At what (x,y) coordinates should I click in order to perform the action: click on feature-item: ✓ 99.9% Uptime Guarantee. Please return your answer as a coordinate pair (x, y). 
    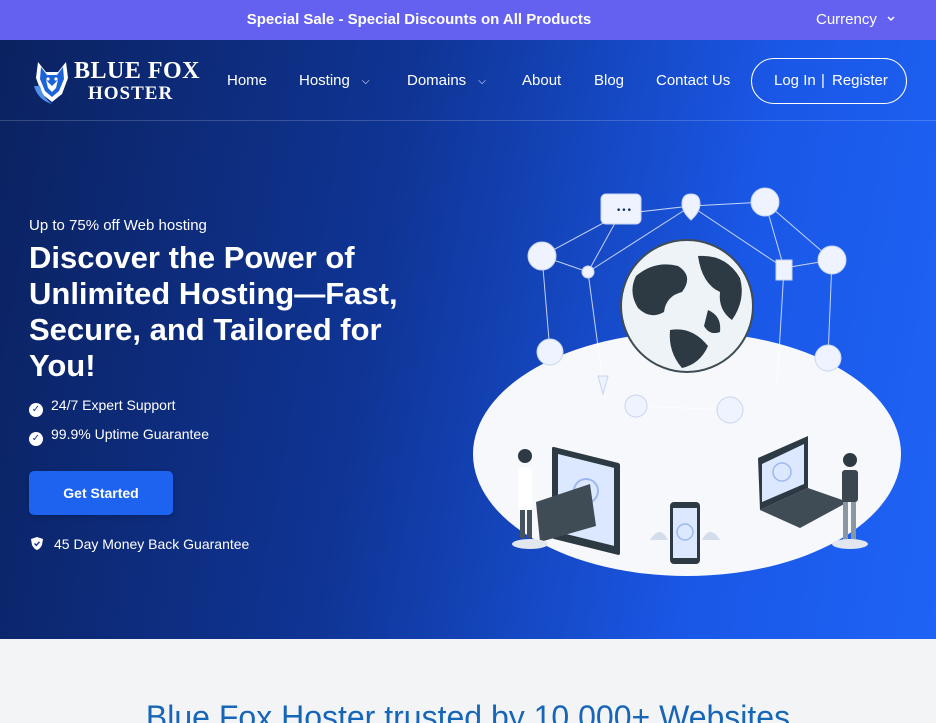
    Looking at the image, I should click on (119, 436).